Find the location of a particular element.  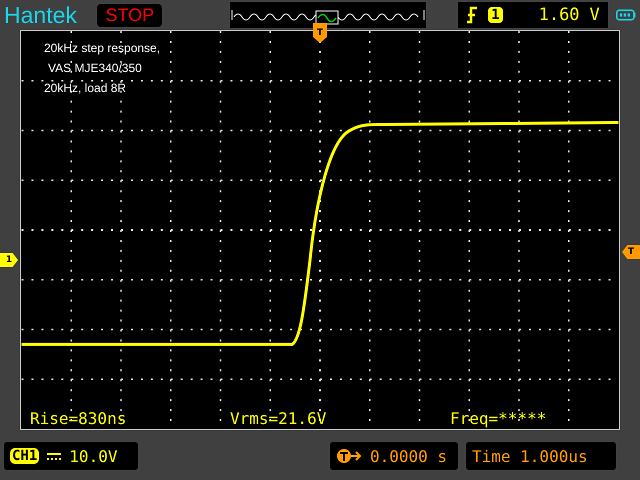

annotation-text: VAS MJE340/350 is located at coordinates (95, 68).